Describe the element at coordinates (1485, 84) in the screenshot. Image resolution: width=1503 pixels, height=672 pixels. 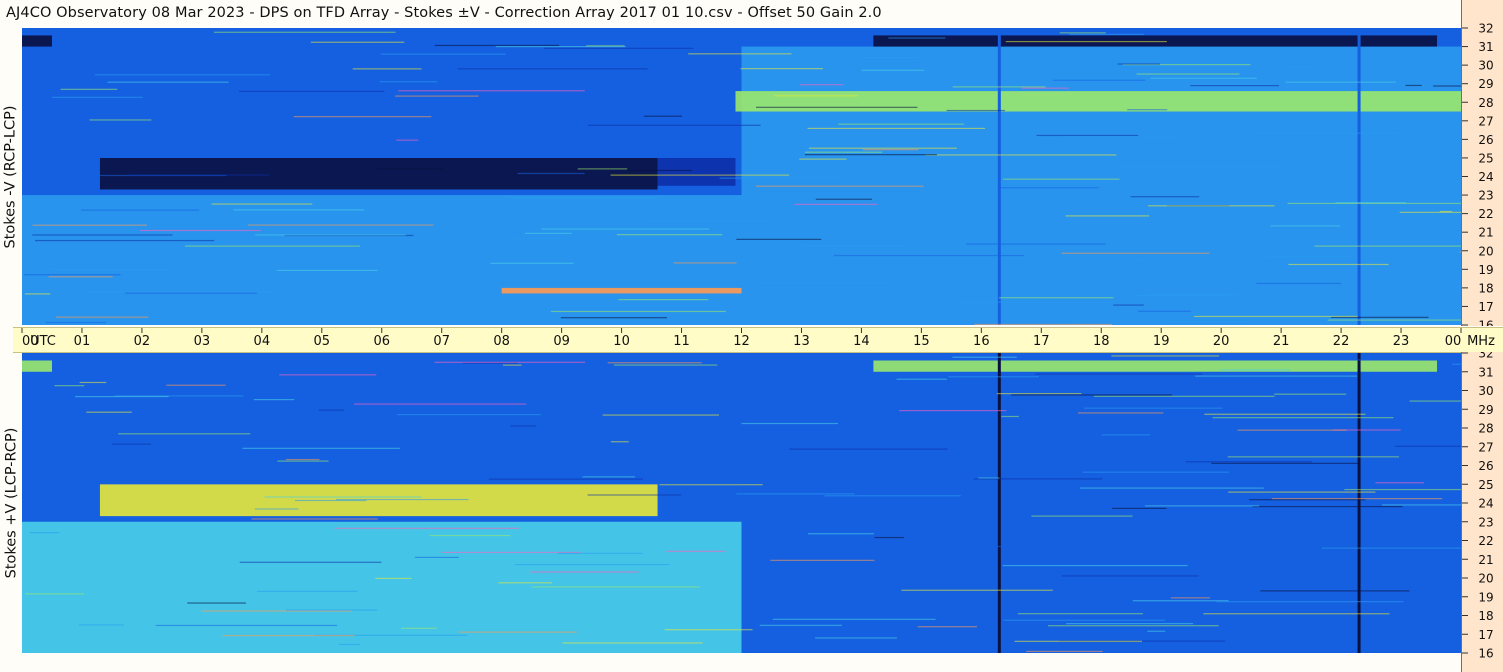
I see `mhz-tick-label: 29` at that location.